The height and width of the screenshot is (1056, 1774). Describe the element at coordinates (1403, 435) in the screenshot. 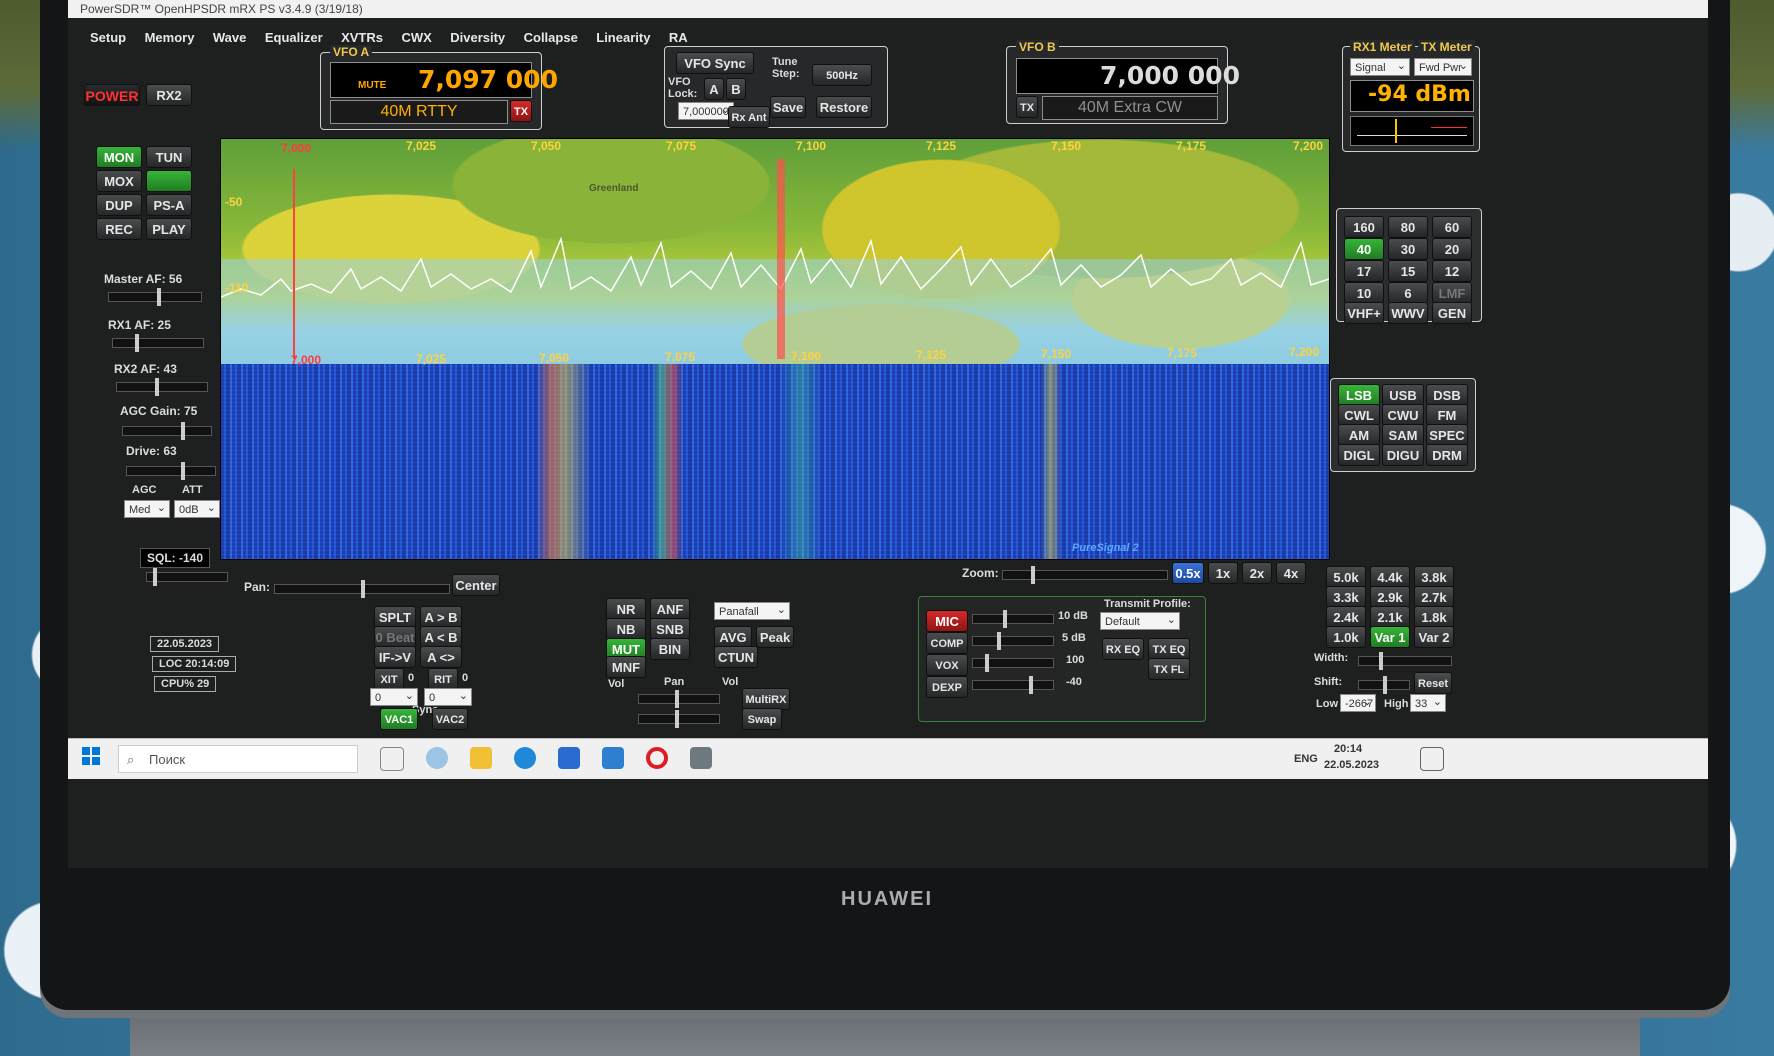

I see `mode-sam: SAM` at that location.